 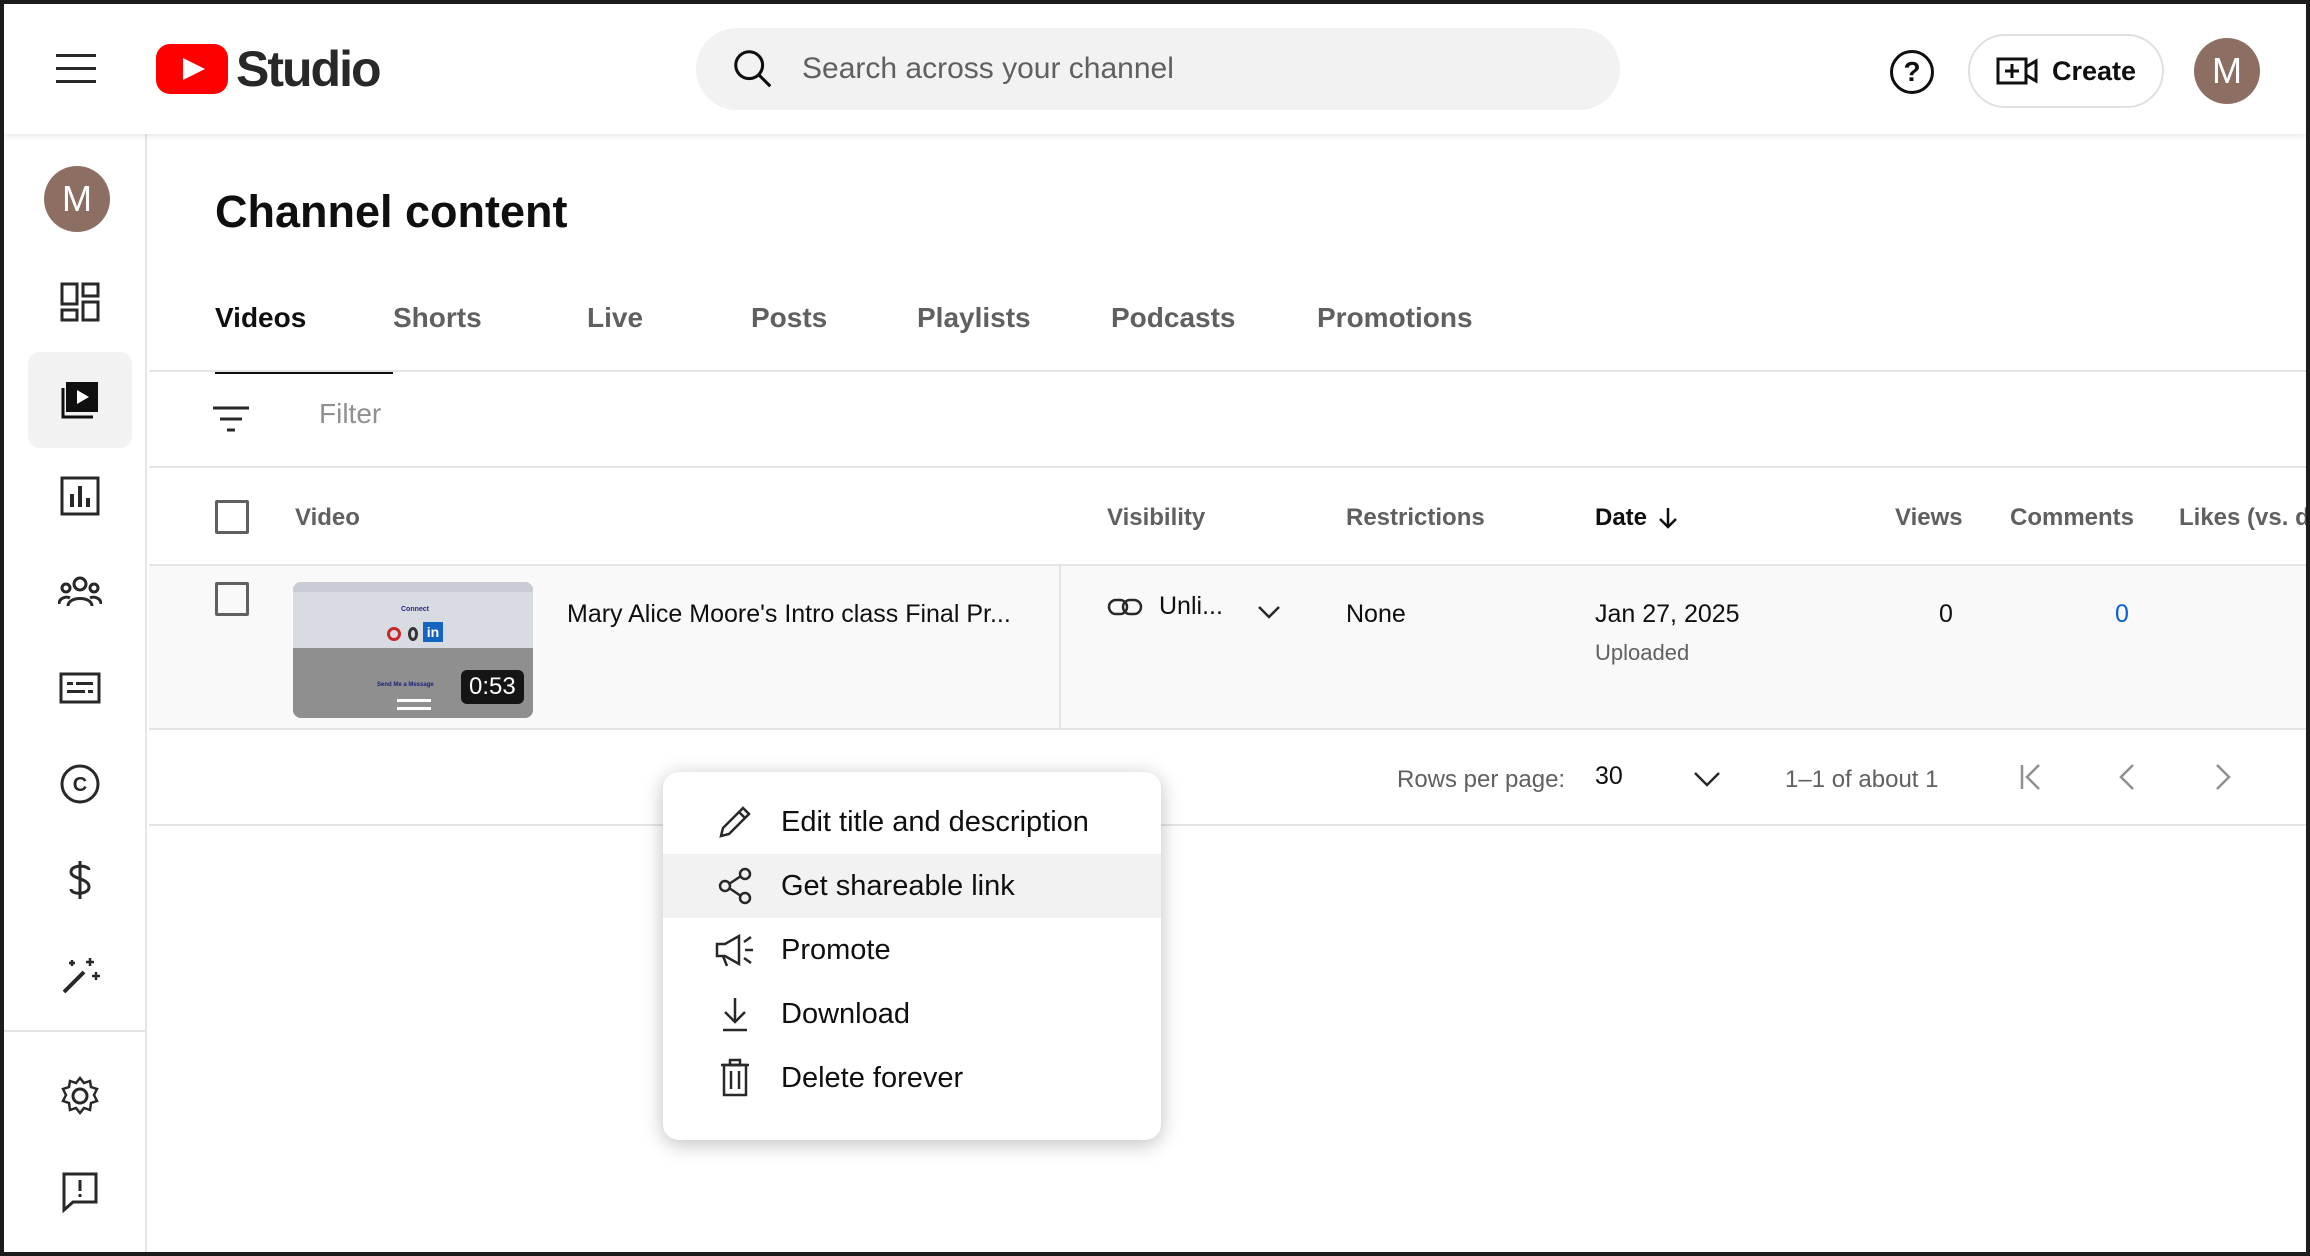 What do you see at coordinates (619, 414) in the screenshot?
I see `filter-input` at bounding box center [619, 414].